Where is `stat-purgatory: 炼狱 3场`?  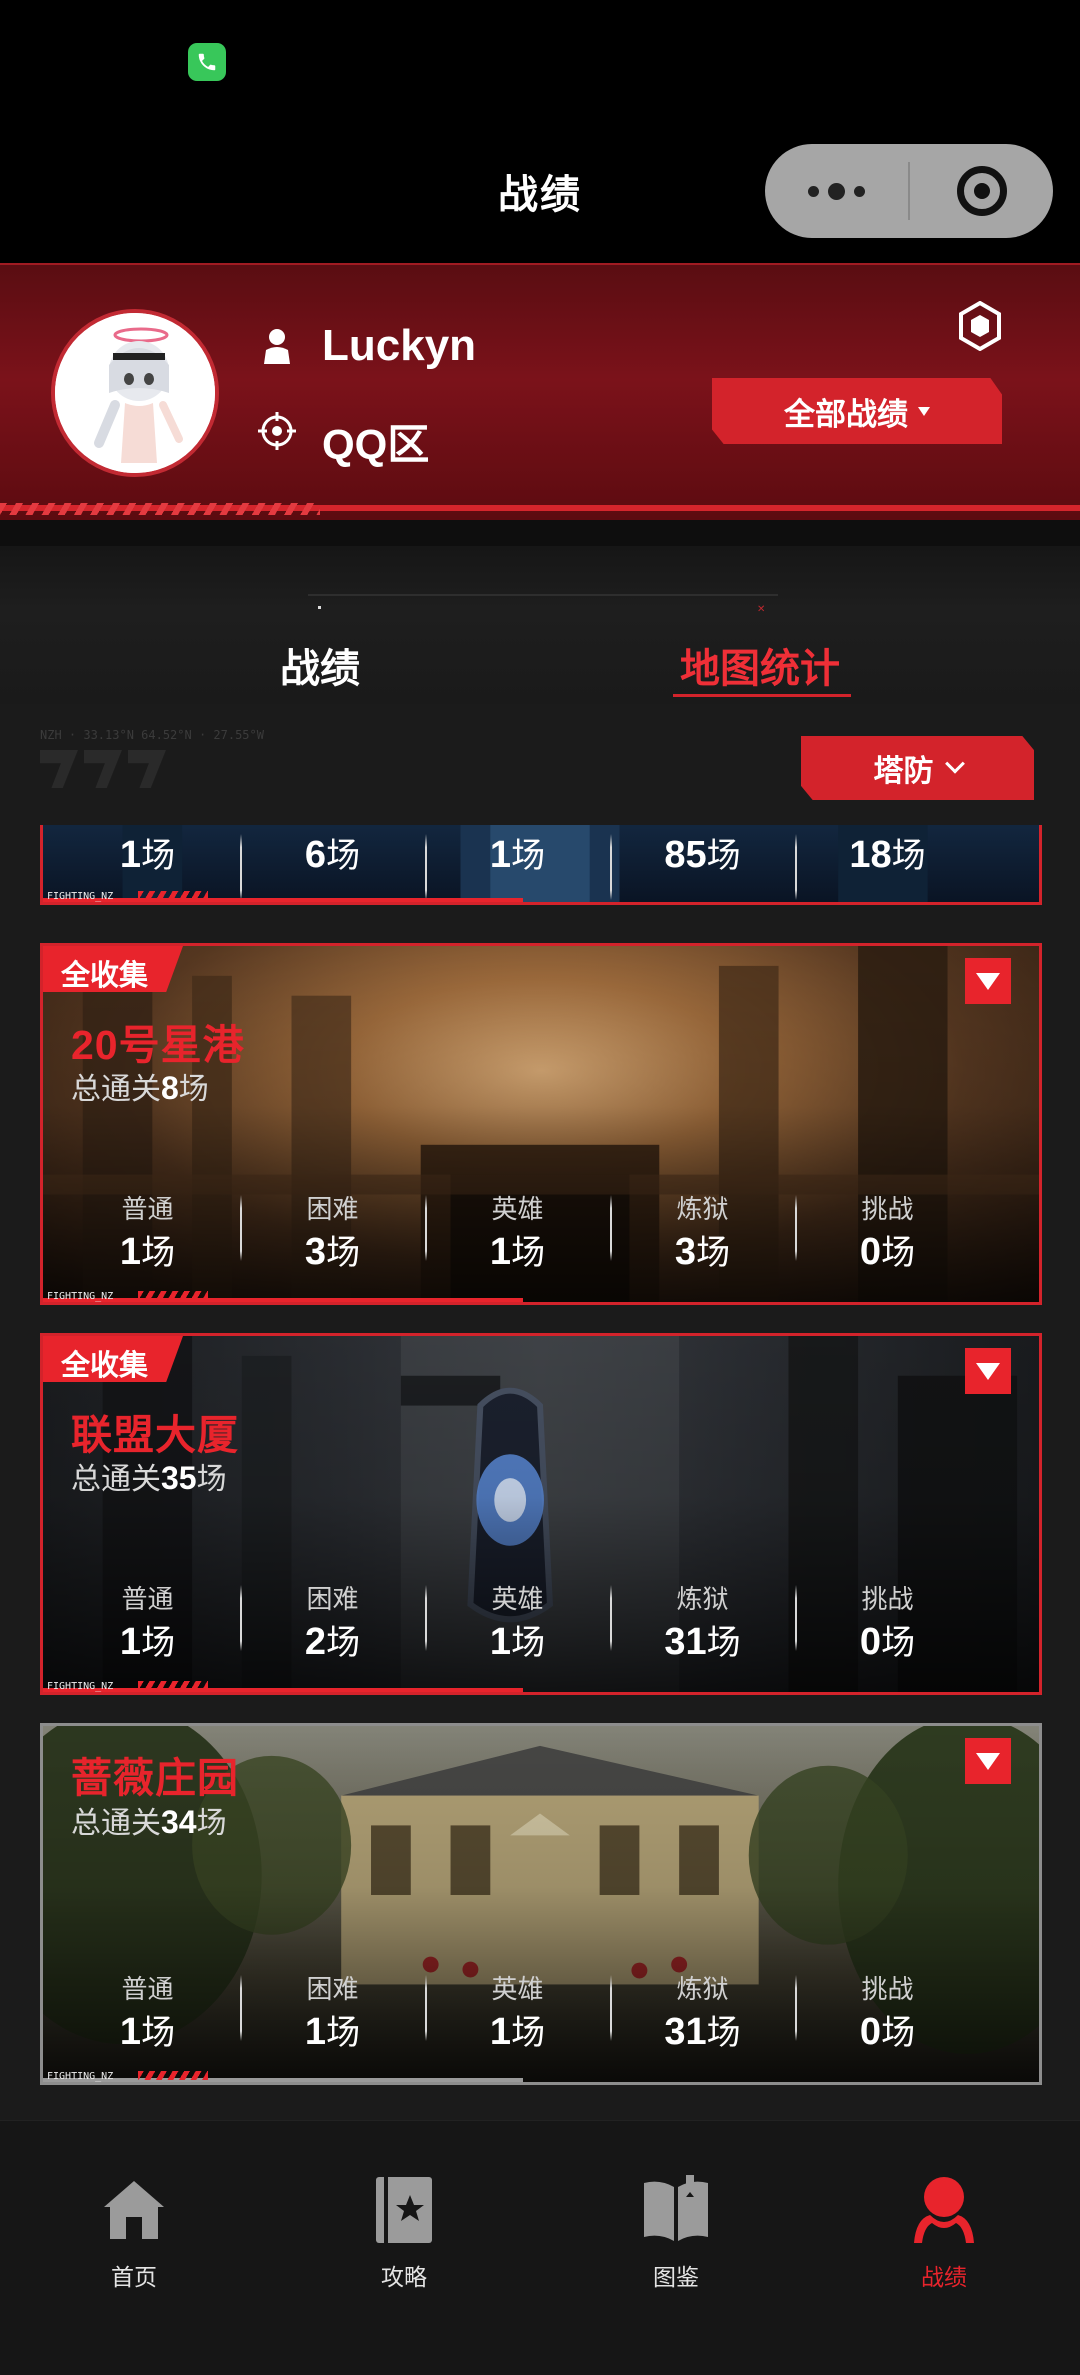
stat-purgatory: 炼狱 3场 is located at coordinates (702, 1234).